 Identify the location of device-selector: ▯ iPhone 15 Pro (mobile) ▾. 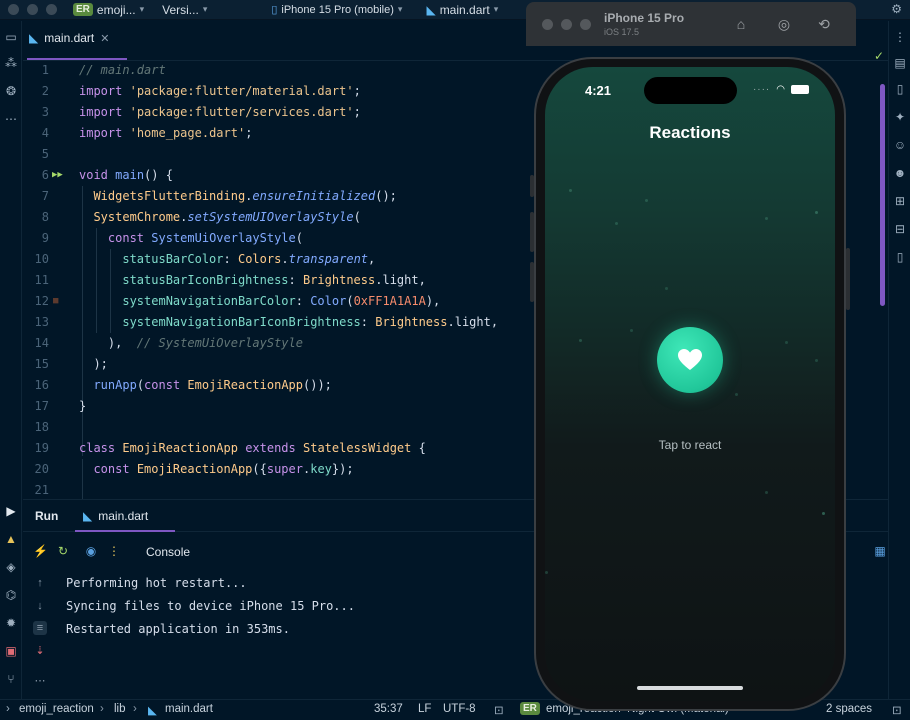
(337, 10).